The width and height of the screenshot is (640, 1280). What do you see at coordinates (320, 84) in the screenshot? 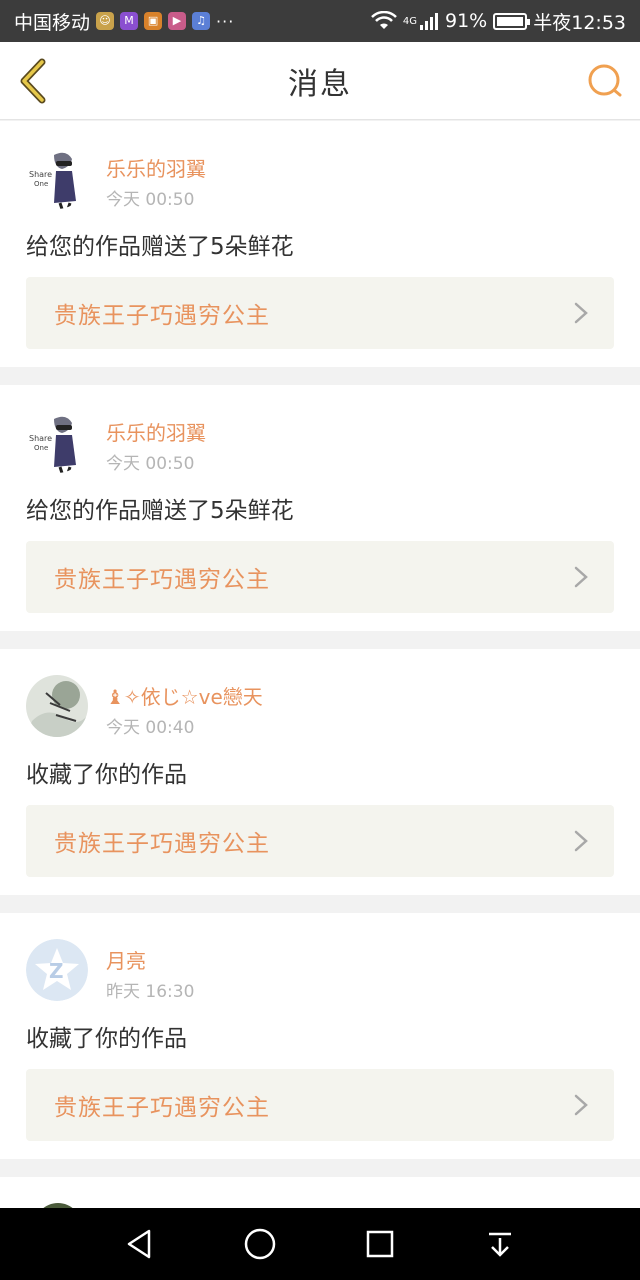
I see `page-title: 消息` at bounding box center [320, 84].